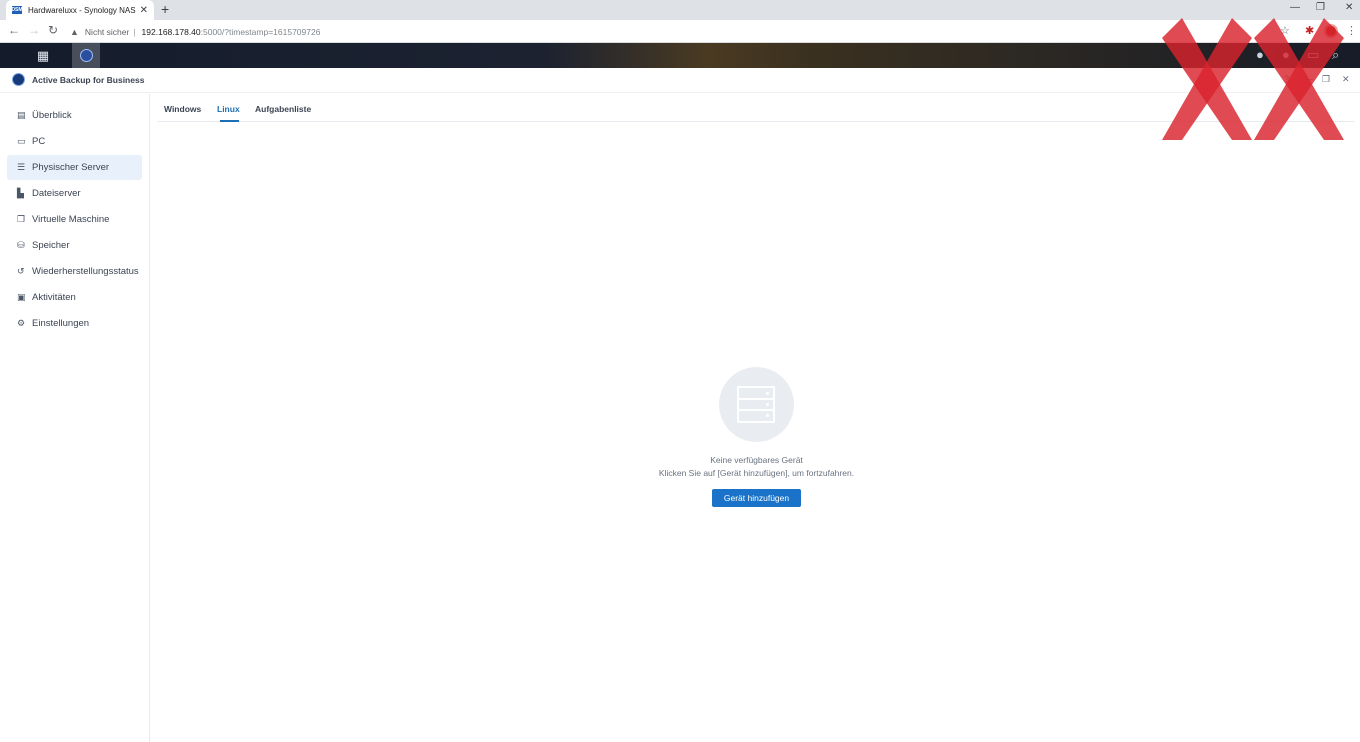  Describe the element at coordinates (43, 55) in the screenshot. I see `main-menu-grid-icon: ▦` at that location.